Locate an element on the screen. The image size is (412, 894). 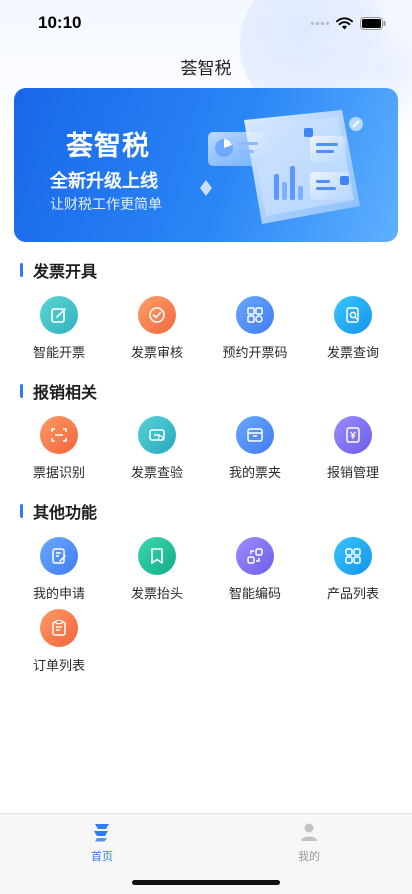
grid-item-product-list: 产品列表 is located at coordinates (353, 569).